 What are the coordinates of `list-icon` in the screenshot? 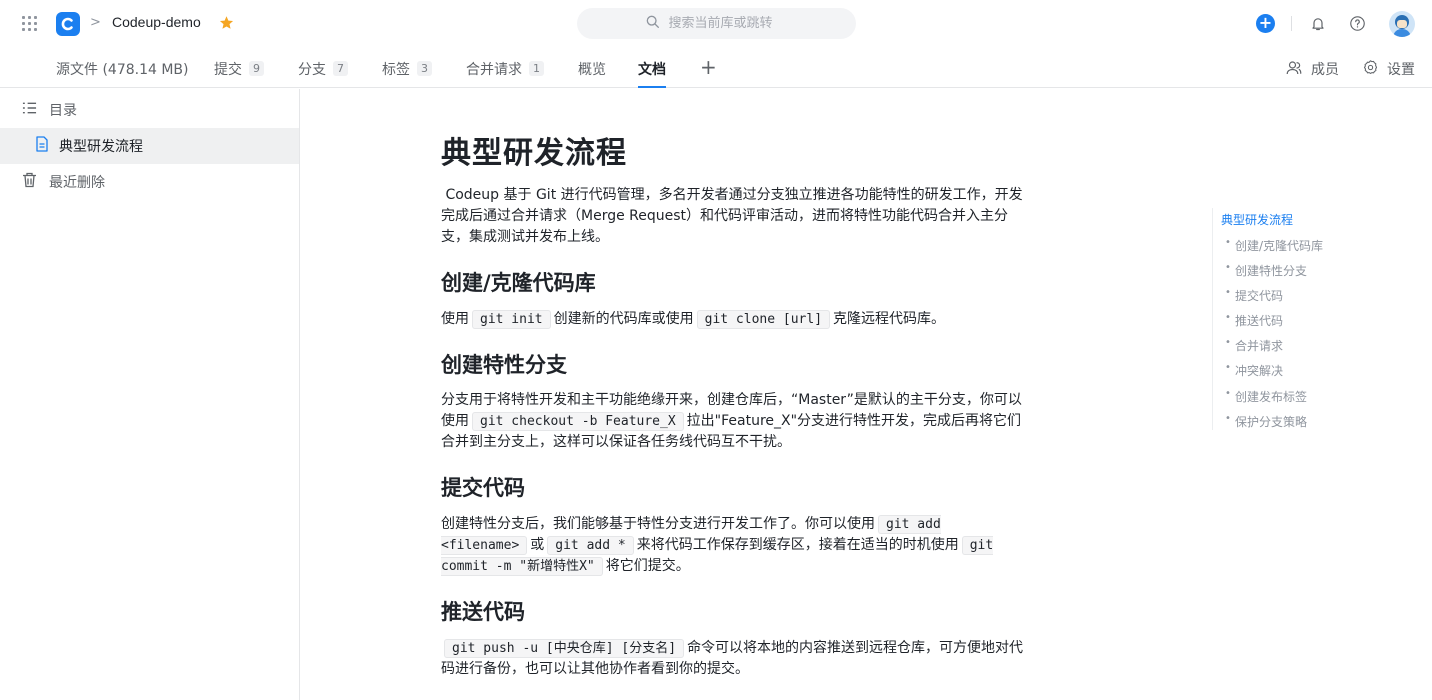 It's located at (29, 110).